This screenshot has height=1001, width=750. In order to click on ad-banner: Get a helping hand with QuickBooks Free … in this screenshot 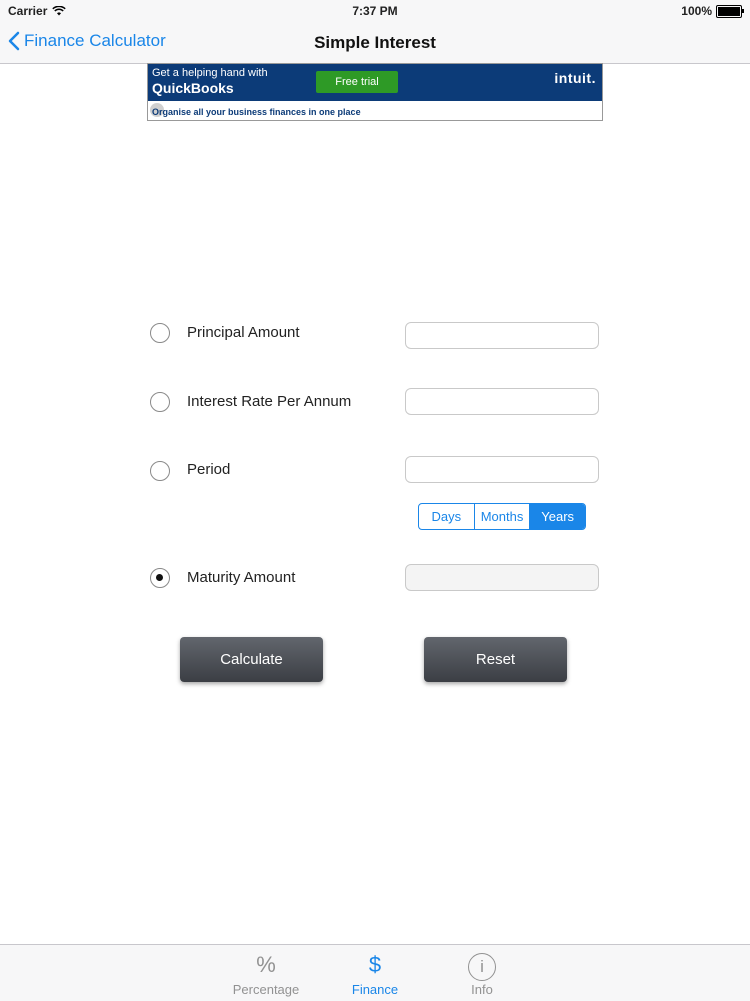, I will do `click(375, 92)`.